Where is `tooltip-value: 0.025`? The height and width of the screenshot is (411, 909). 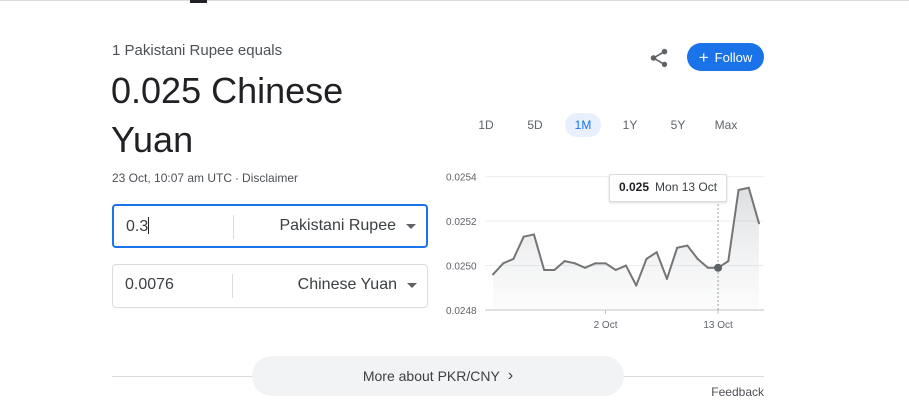 tooltip-value: 0.025 is located at coordinates (634, 187).